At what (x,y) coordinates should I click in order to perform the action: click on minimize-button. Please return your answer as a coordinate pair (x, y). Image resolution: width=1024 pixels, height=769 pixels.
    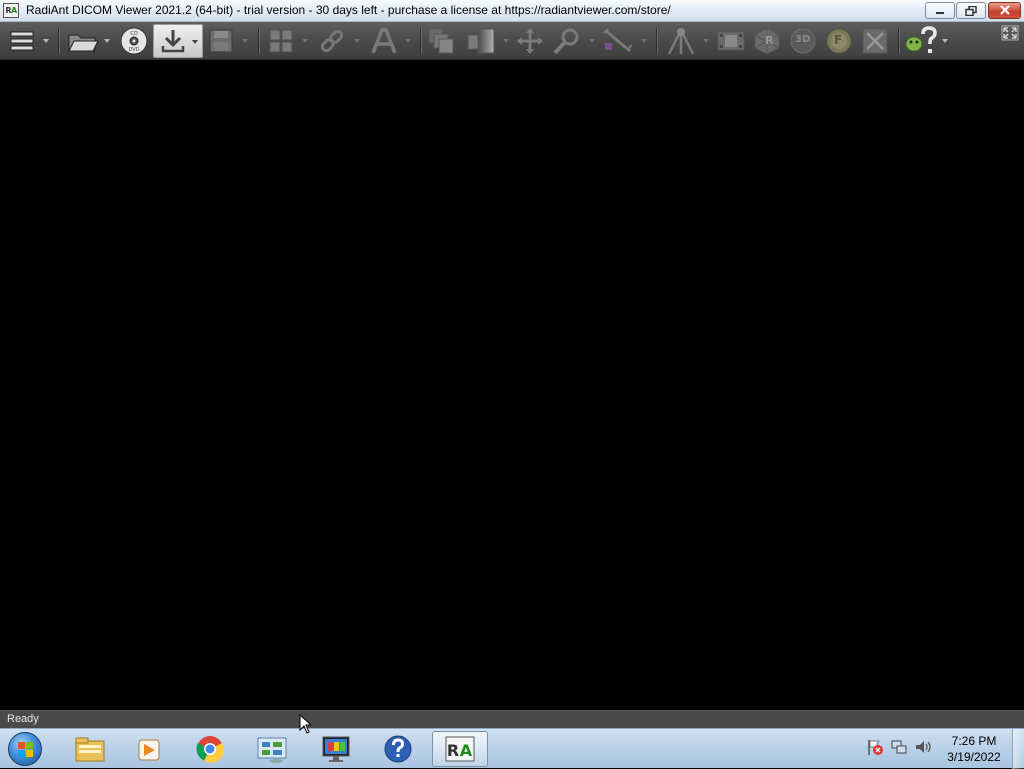
    Looking at the image, I should click on (940, 10).